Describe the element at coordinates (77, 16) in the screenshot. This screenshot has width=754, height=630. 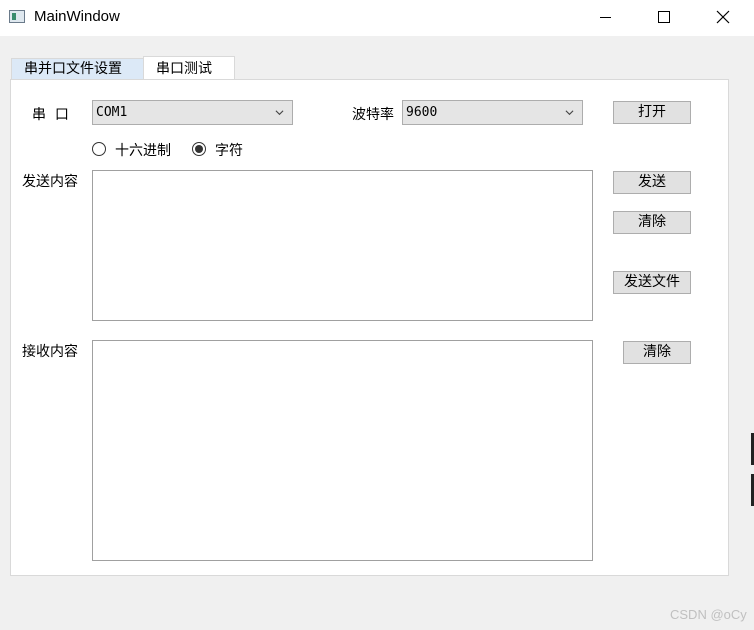
I see `window-title: MainWindow` at that location.